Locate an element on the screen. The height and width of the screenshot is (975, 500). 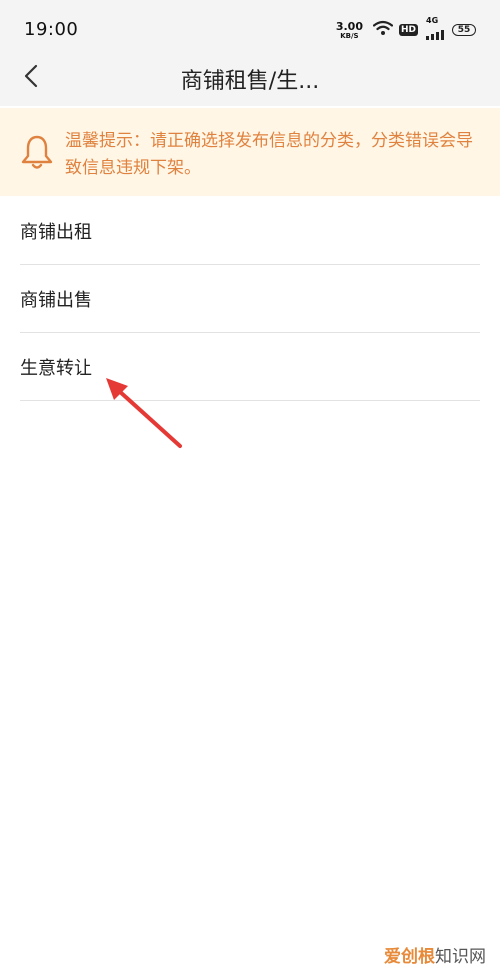
category-label: 生意转让 is located at coordinates (56, 368).